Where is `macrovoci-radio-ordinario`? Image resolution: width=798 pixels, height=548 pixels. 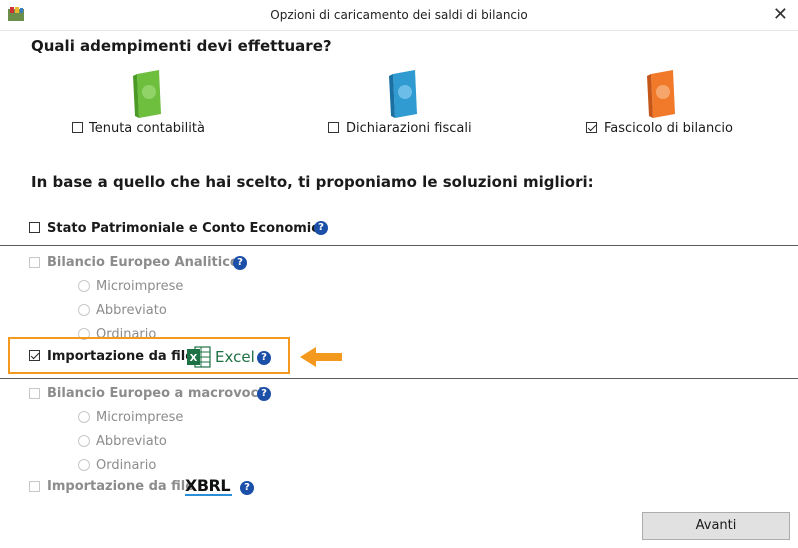 macrovoci-radio-ordinario is located at coordinates (84, 465).